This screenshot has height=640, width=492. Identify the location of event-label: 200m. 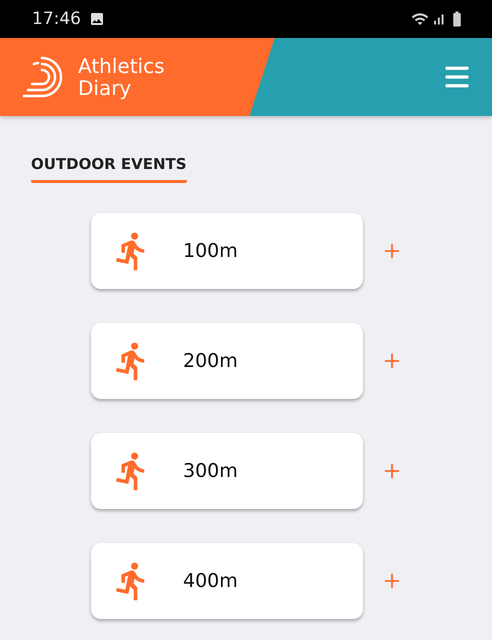
(210, 361).